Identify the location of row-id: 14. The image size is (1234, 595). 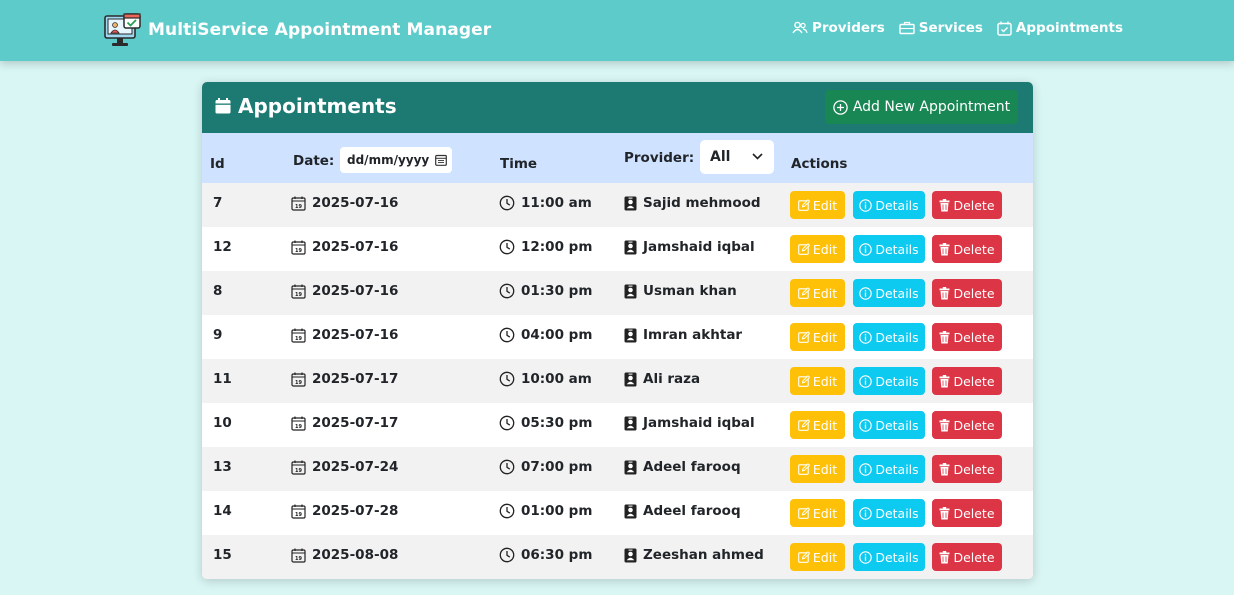
(222, 511).